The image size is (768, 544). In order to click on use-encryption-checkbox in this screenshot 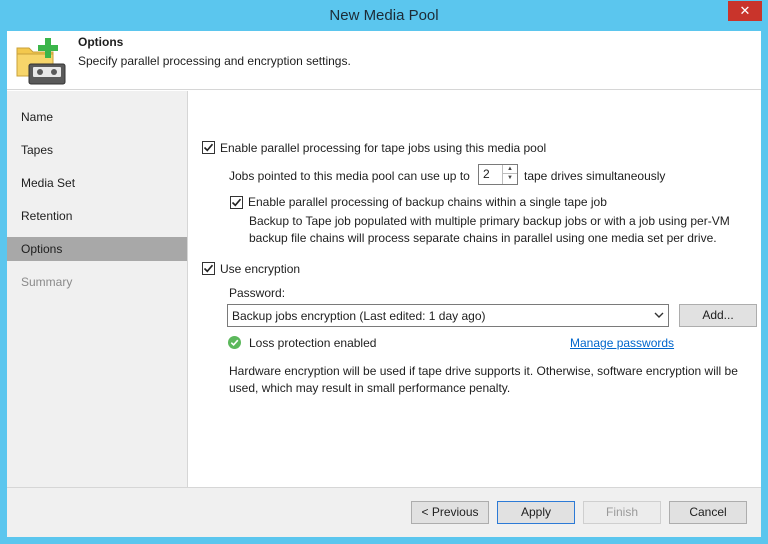, I will do `click(208, 268)`.